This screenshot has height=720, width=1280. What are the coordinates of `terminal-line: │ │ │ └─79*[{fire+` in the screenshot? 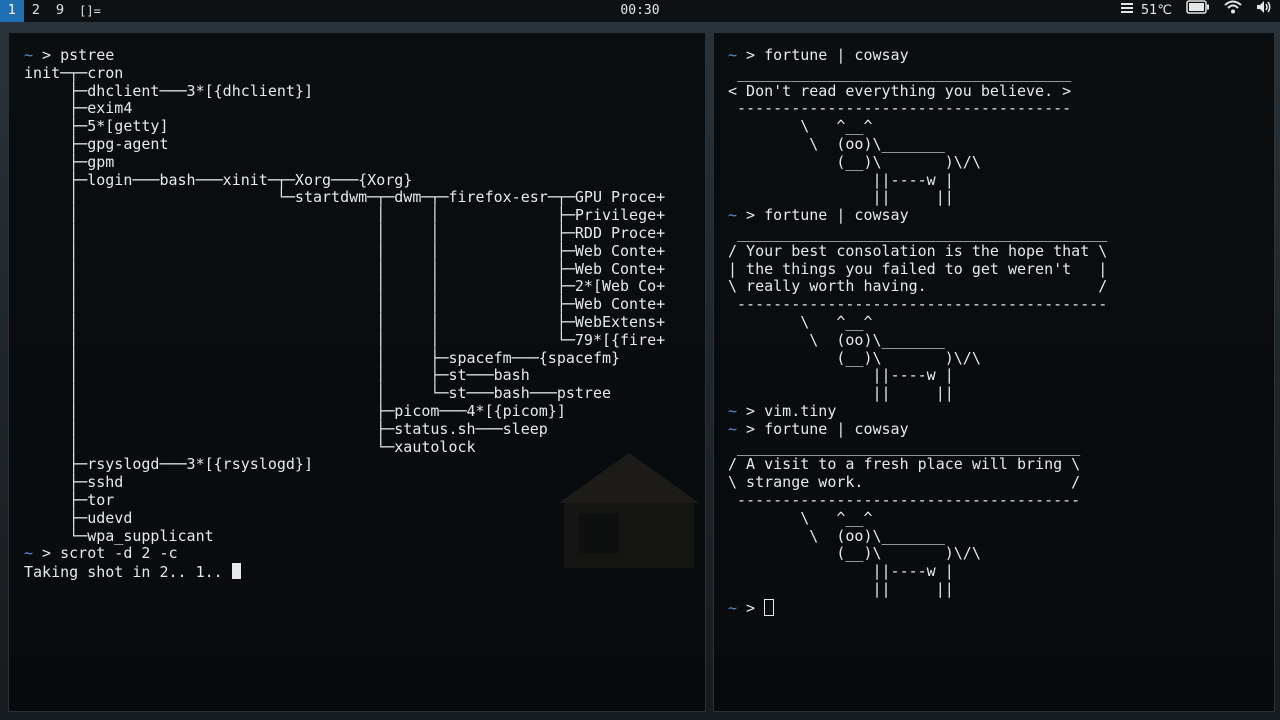 It's located at (345, 339).